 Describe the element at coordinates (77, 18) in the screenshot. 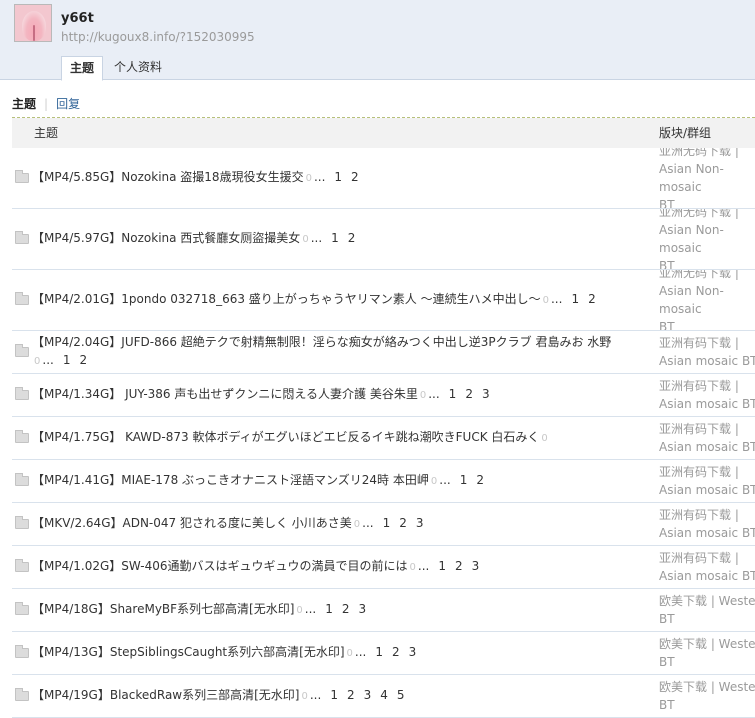

I see `username: y66t` at that location.